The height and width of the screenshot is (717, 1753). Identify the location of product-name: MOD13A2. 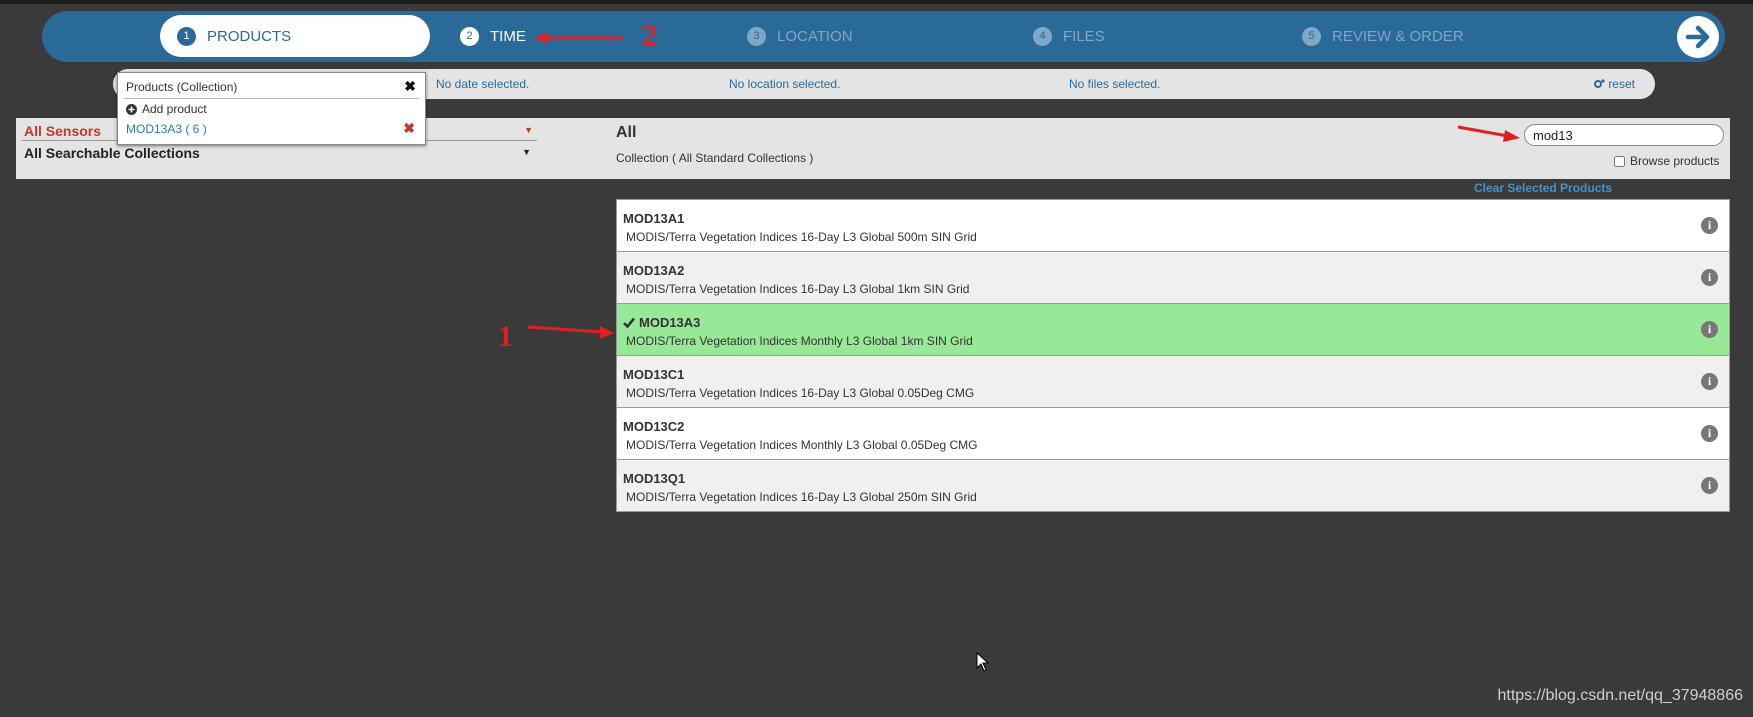
(654, 270).